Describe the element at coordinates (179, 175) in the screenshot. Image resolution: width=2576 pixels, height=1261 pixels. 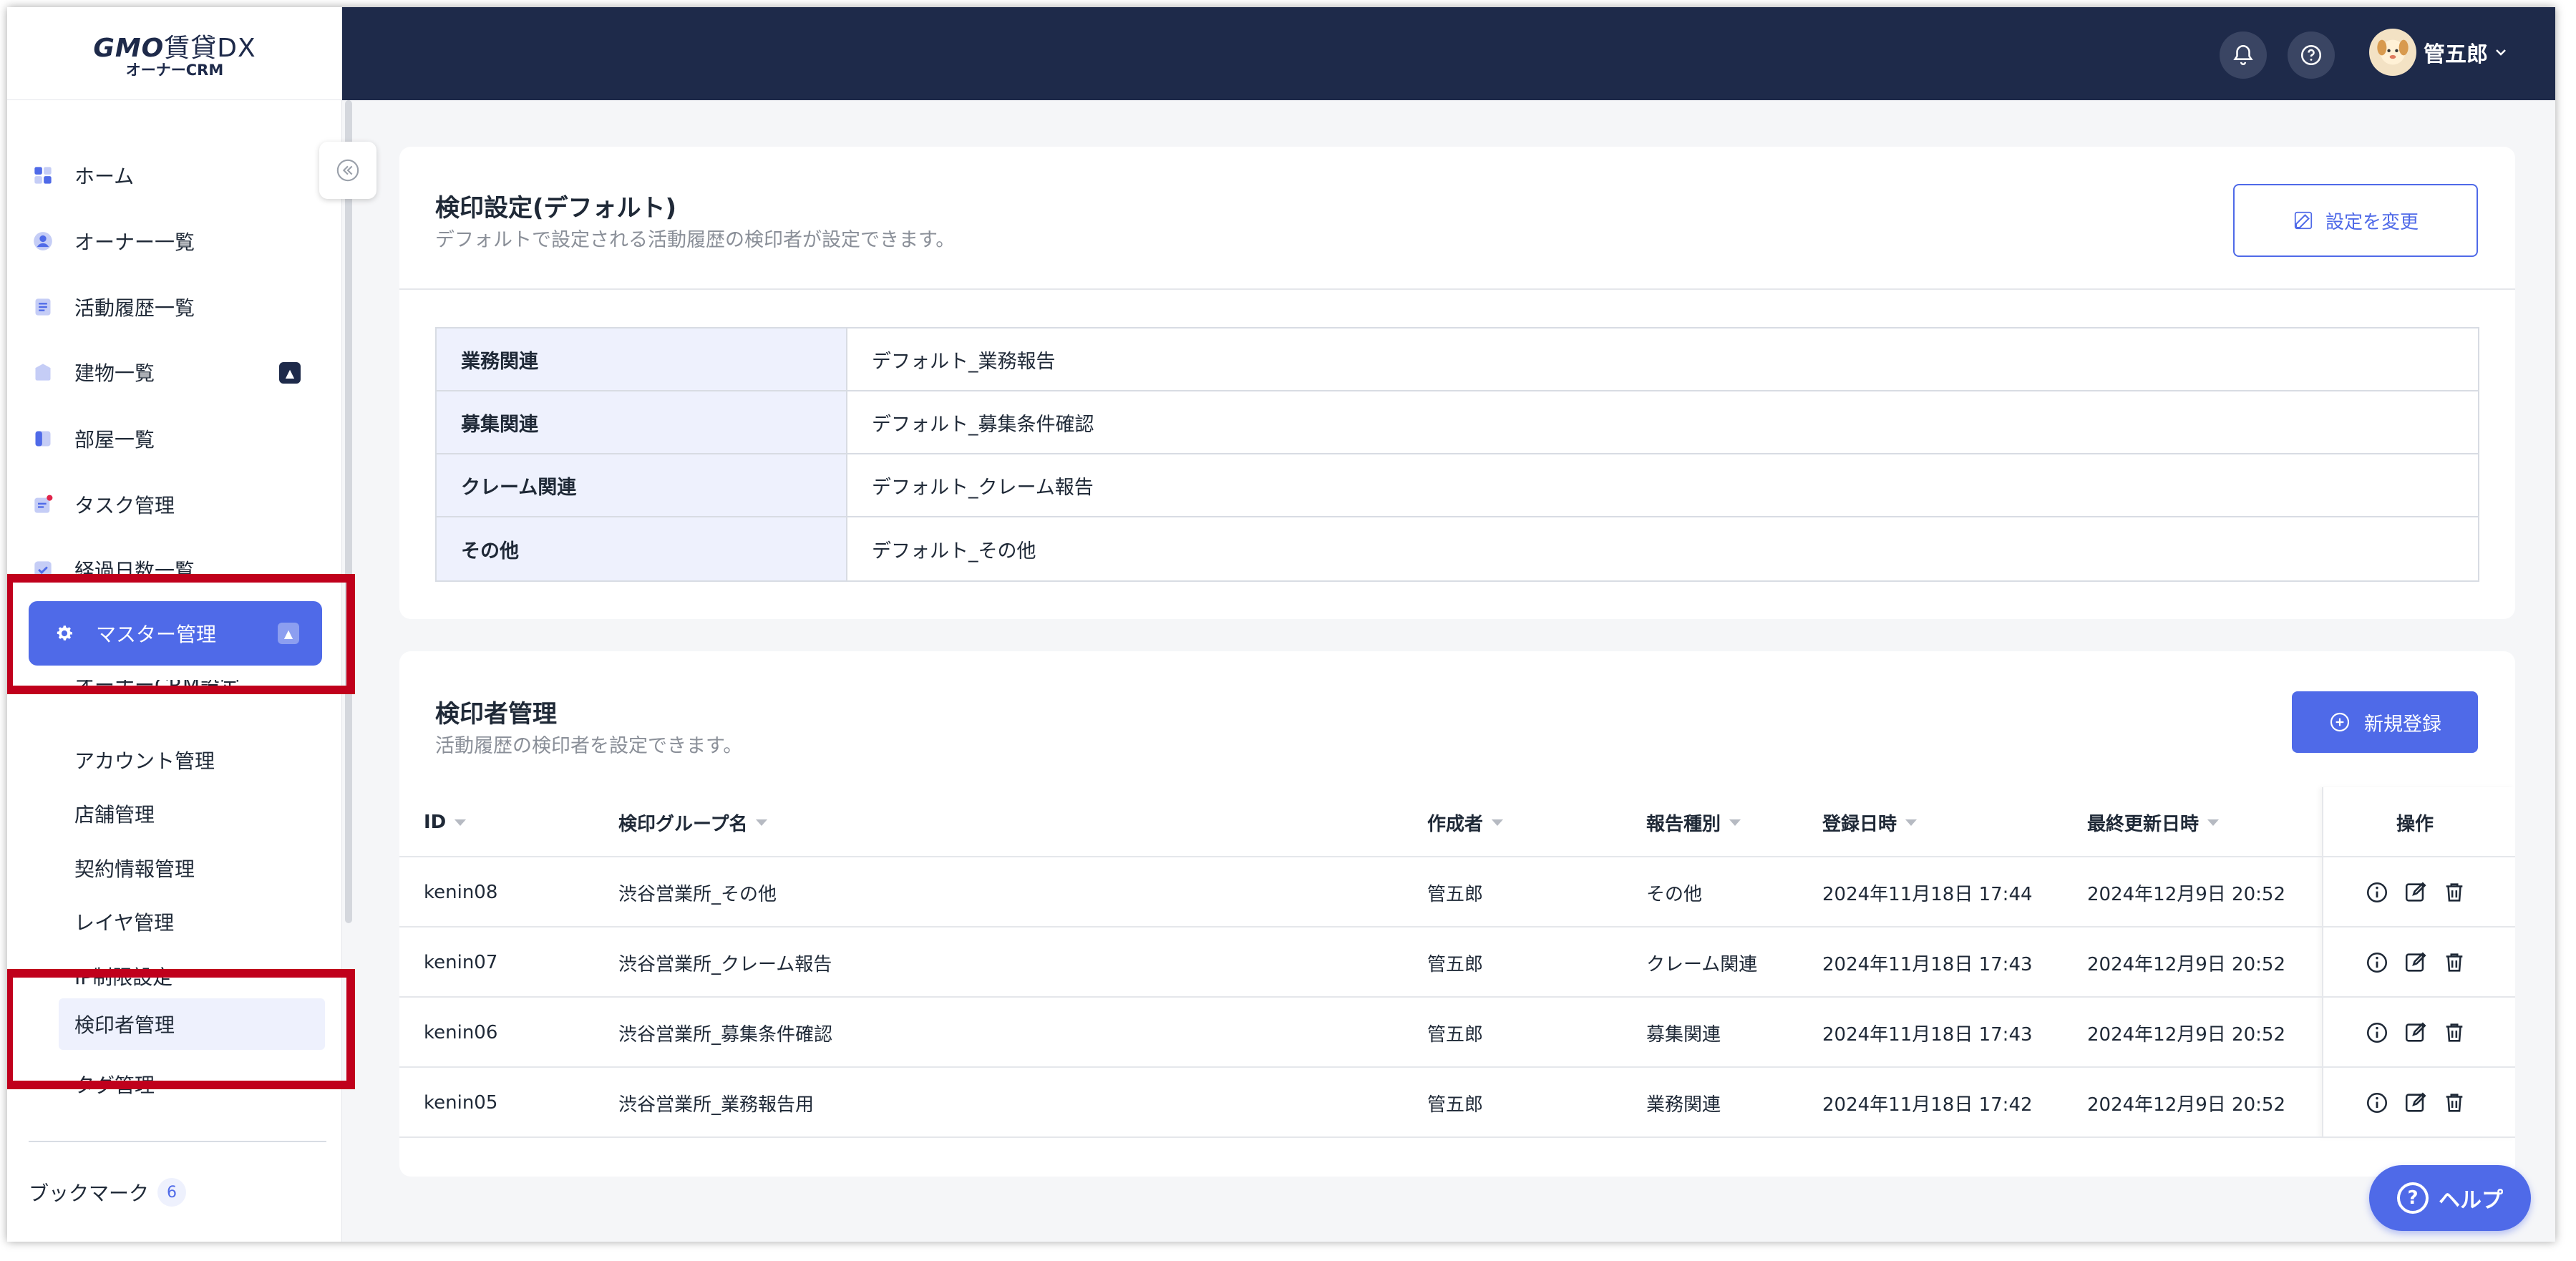
I see `sidebar-item-home: ホーム` at that location.